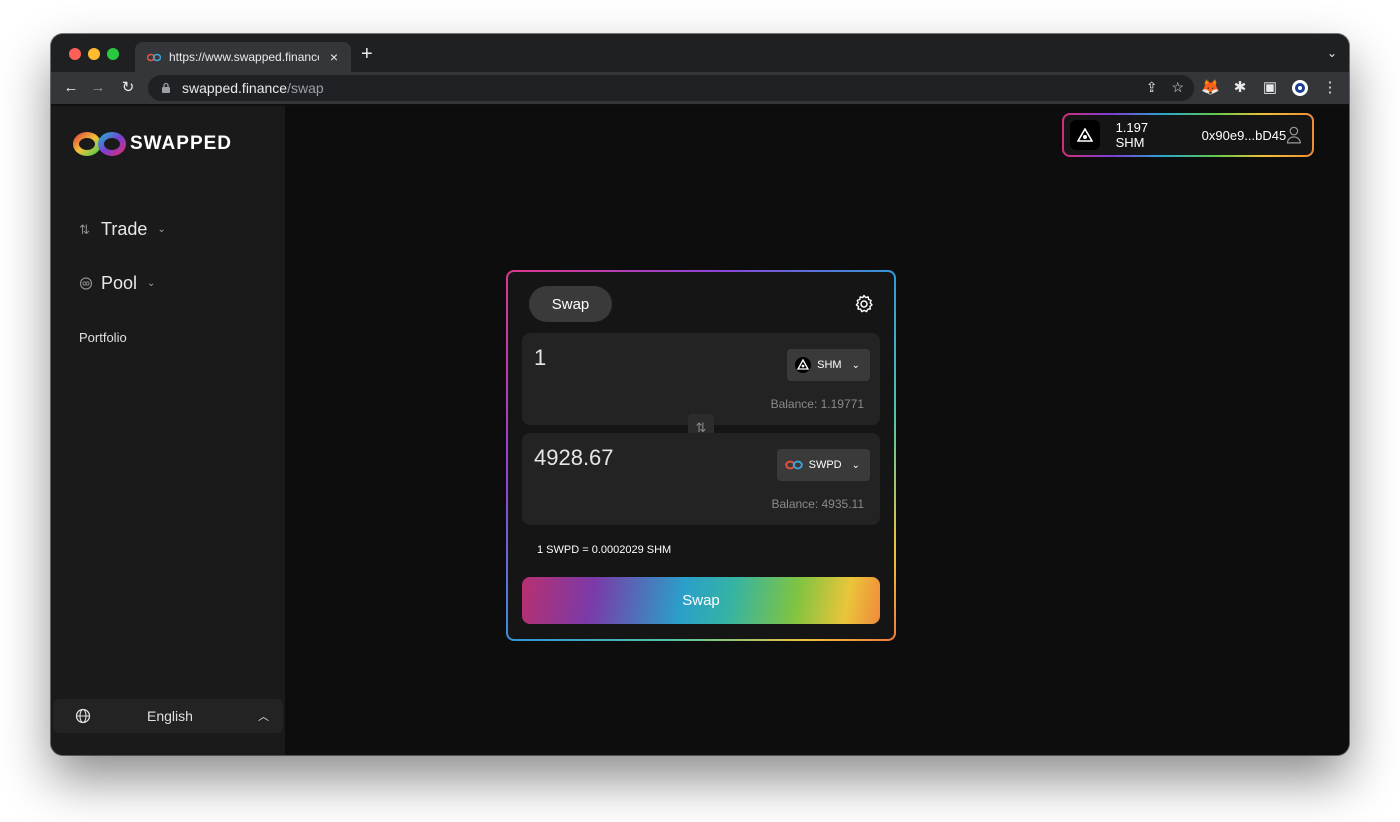 Image resolution: width=1400 pixels, height=822 pixels. I want to click on shardeum-chain-icon, so click(1085, 135).